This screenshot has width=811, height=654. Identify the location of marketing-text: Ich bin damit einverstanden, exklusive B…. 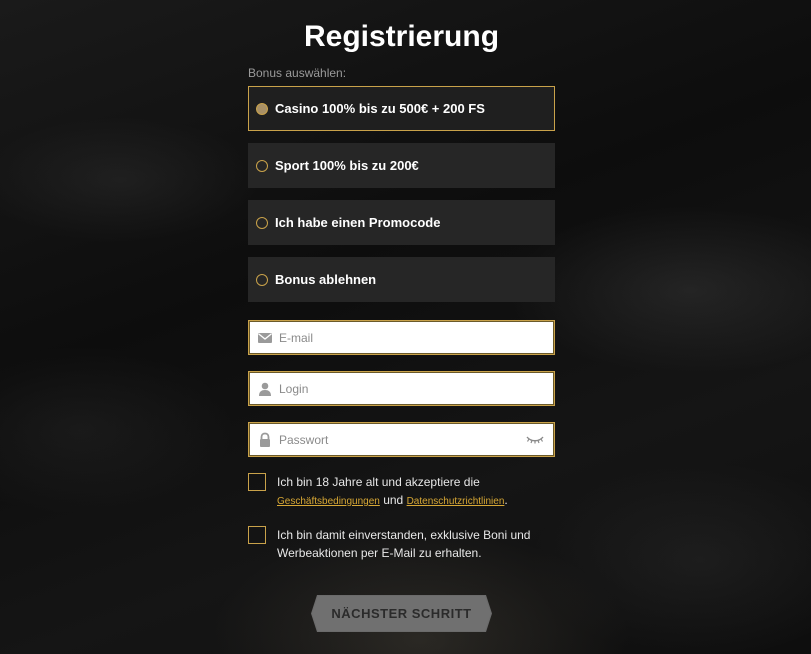
(404, 544).